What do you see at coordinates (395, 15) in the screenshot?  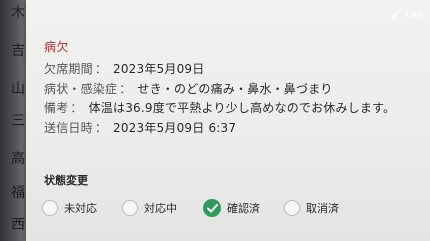 I see `broadcaster-logo-icon` at bounding box center [395, 15].